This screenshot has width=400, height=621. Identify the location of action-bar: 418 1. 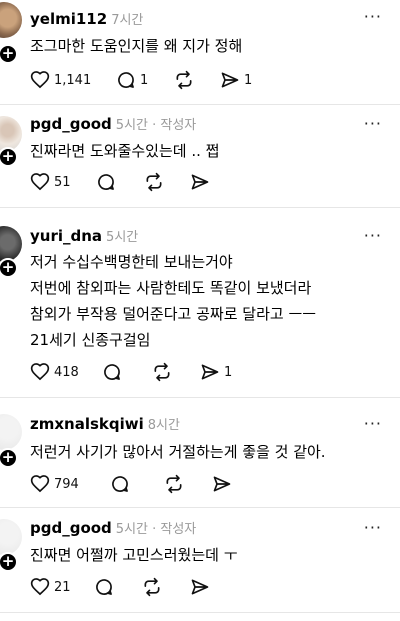
(200, 372).